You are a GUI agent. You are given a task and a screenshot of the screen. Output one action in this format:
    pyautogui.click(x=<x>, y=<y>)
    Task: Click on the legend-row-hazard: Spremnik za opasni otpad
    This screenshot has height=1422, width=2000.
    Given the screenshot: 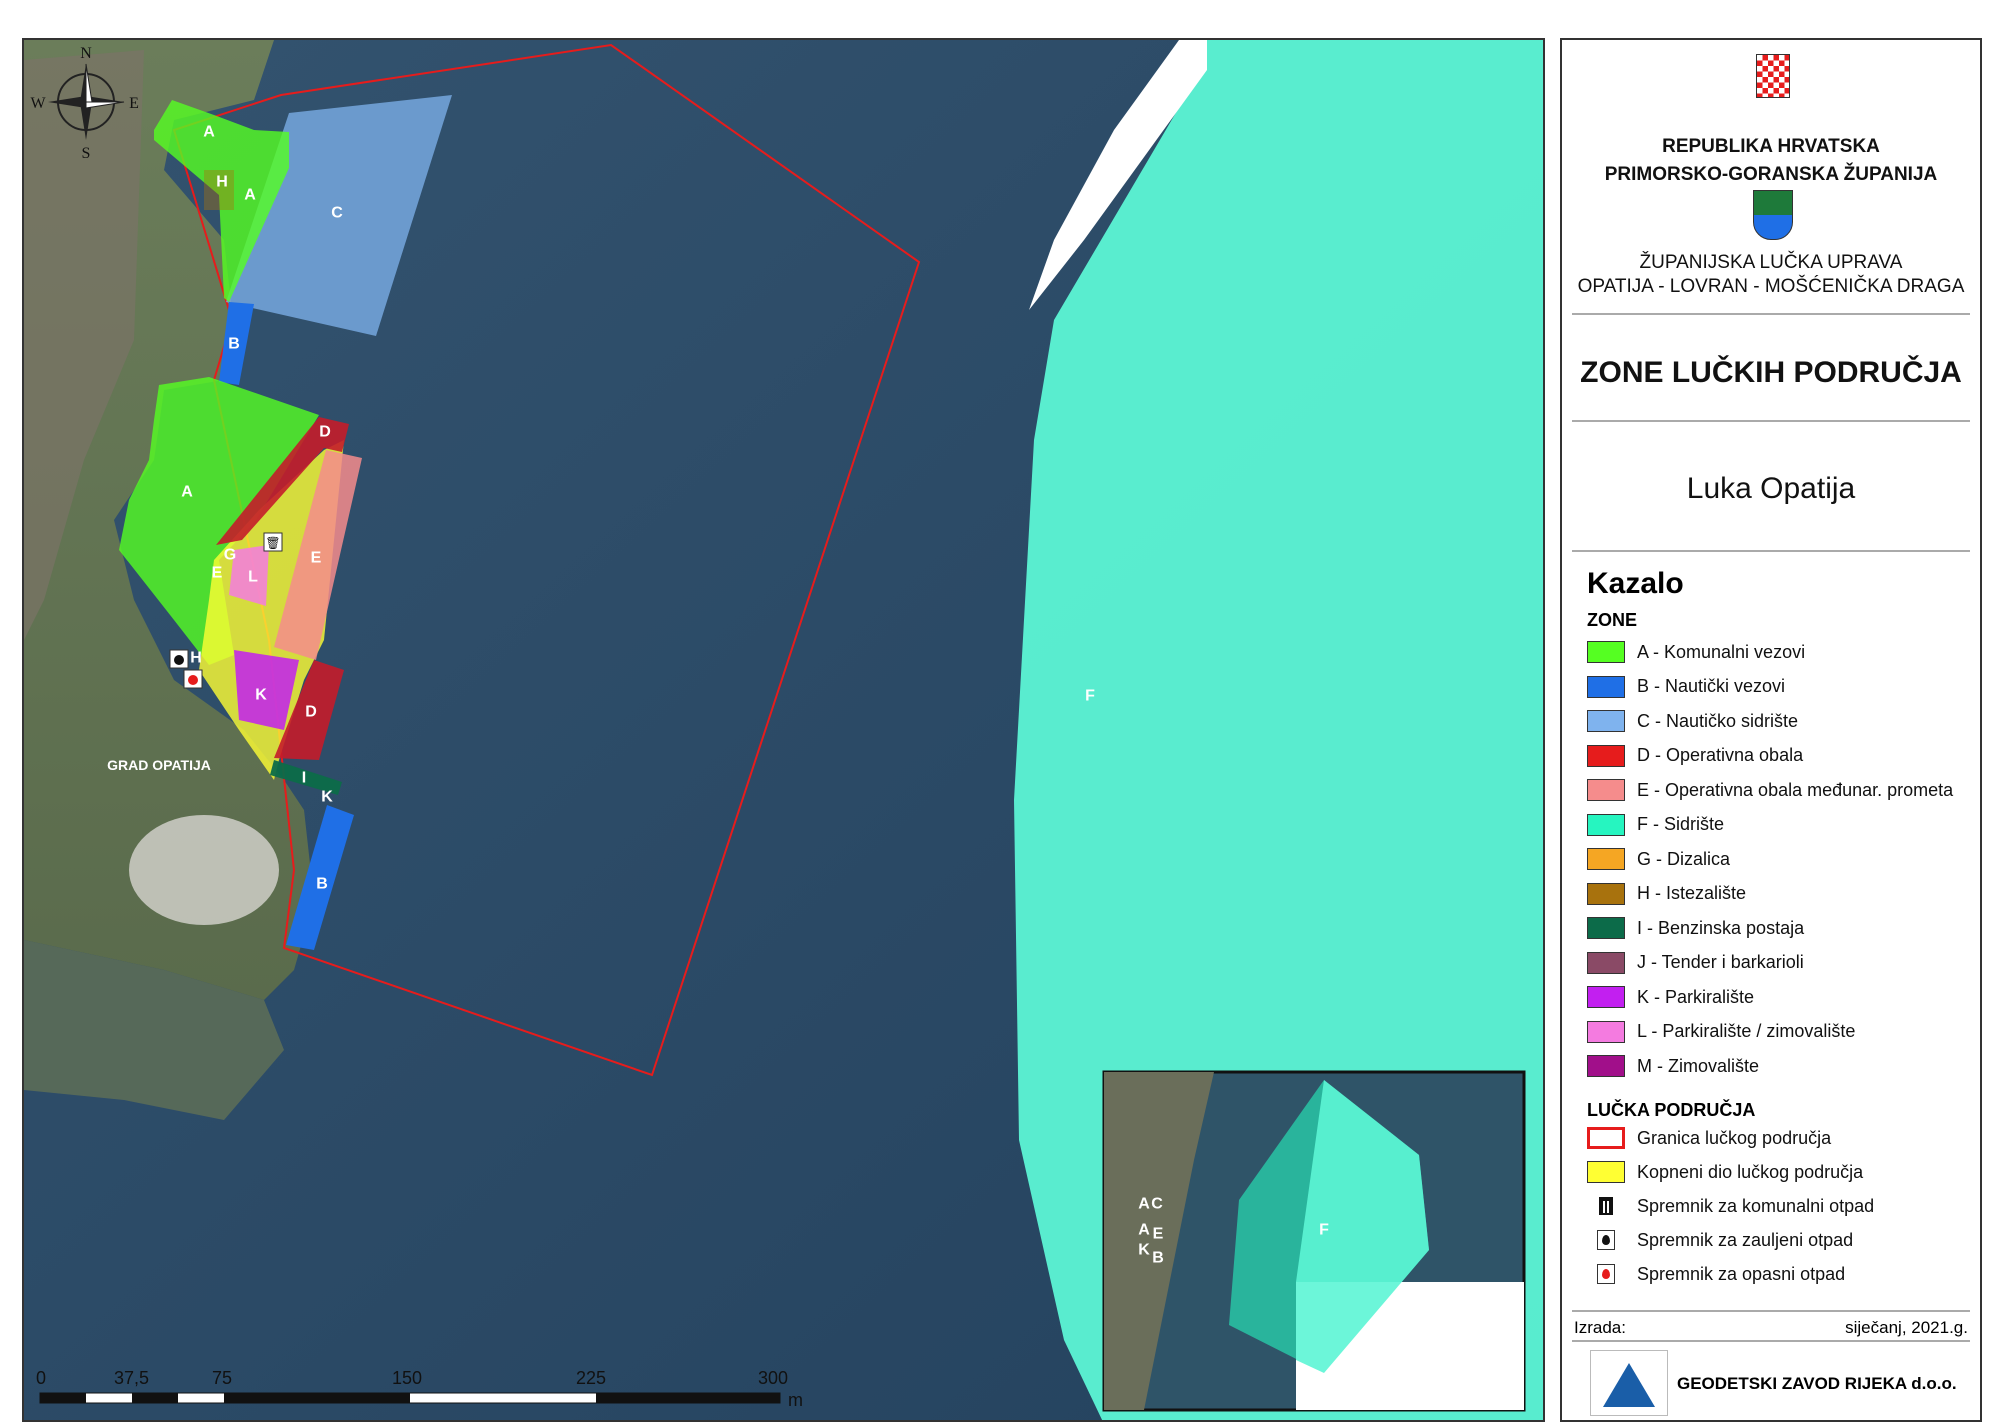 What is the action you would take?
    pyautogui.click(x=1716, y=1274)
    